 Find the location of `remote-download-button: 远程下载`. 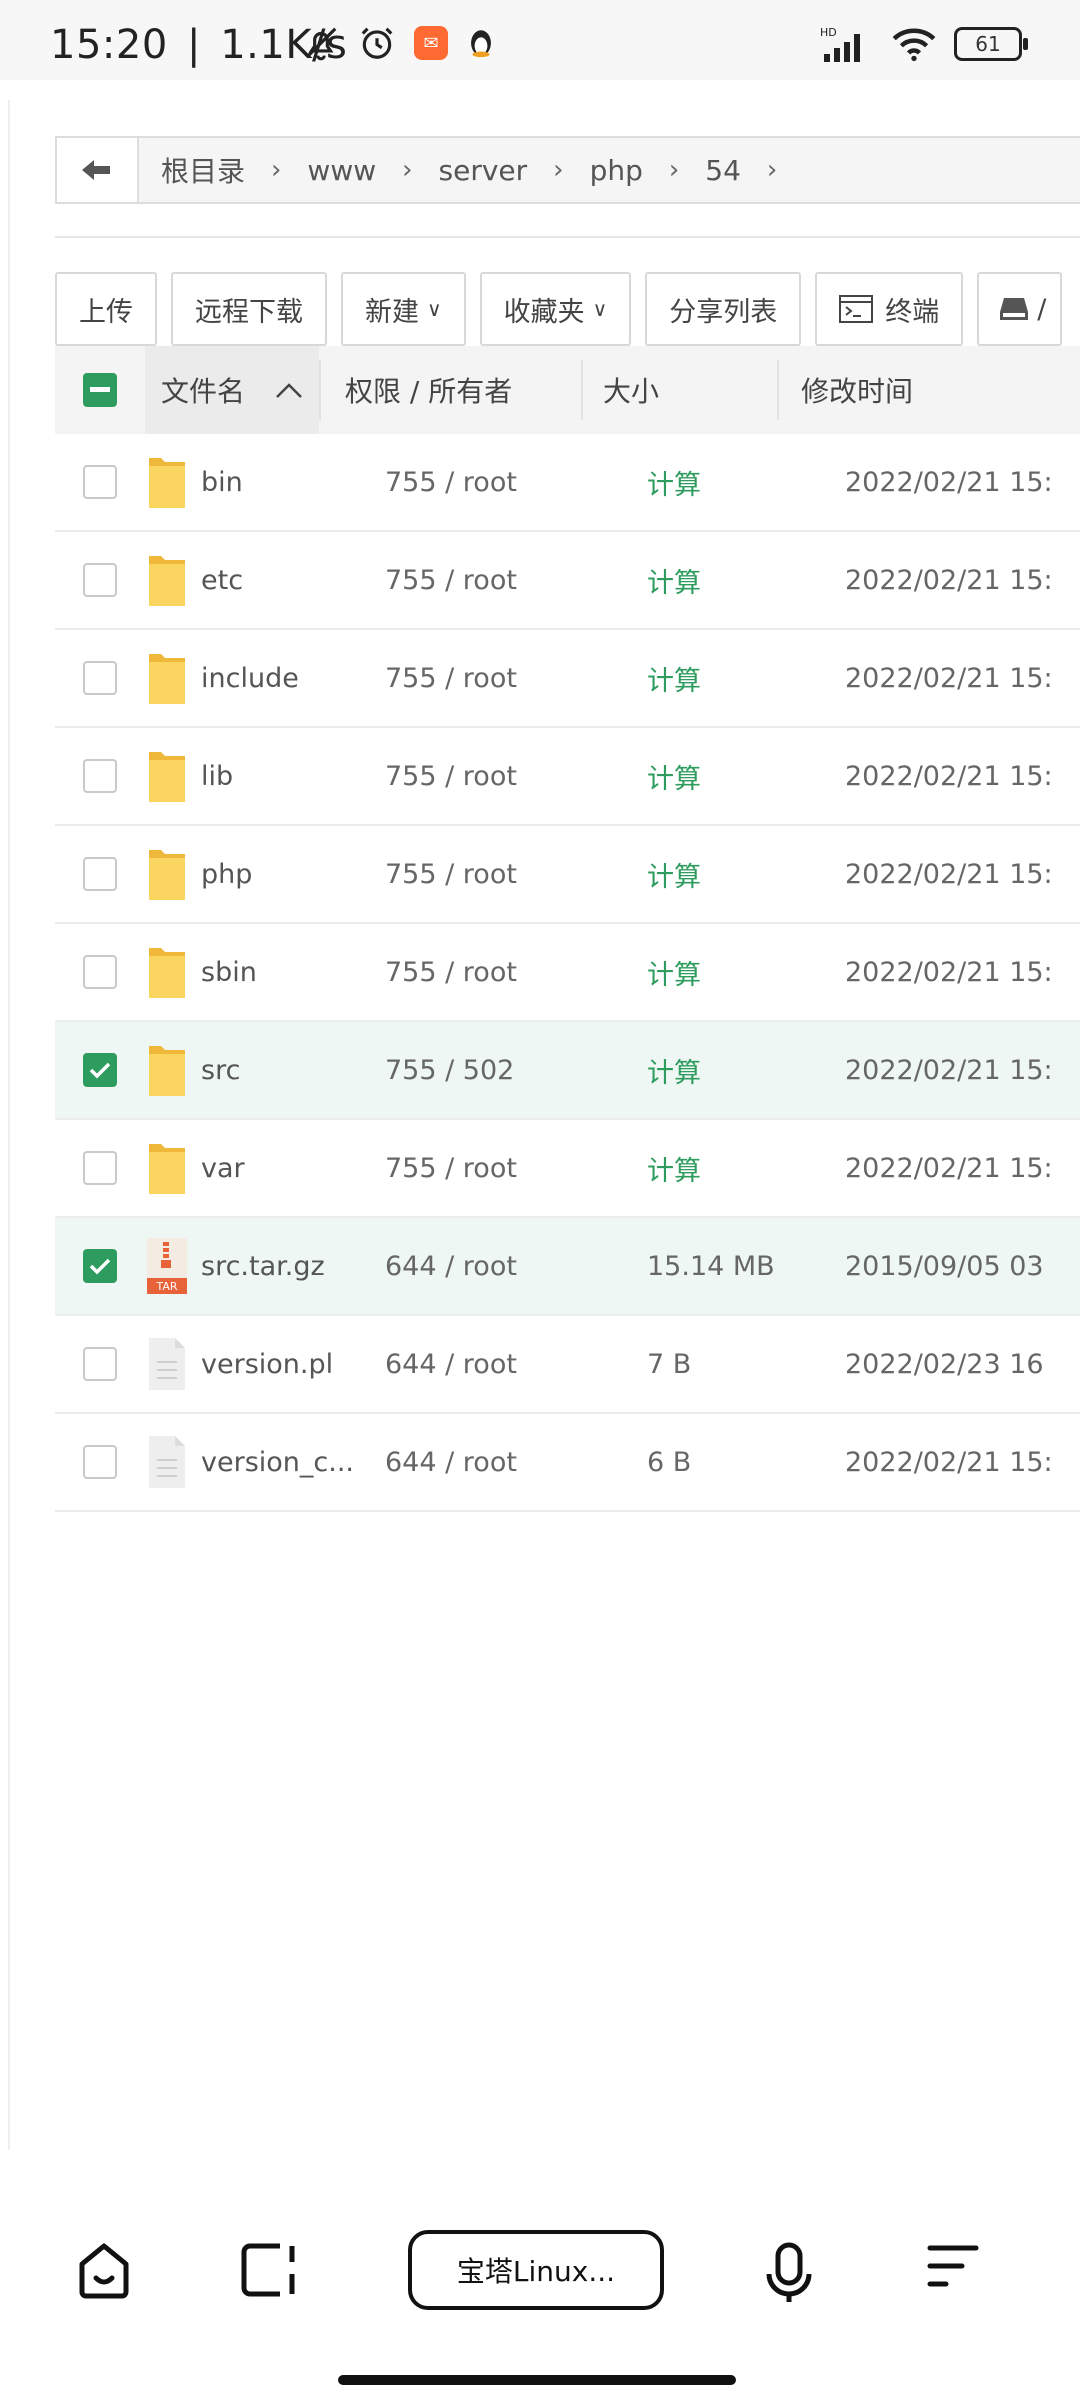

remote-download-button: 远程下载 is located at coordinates (249, 309).